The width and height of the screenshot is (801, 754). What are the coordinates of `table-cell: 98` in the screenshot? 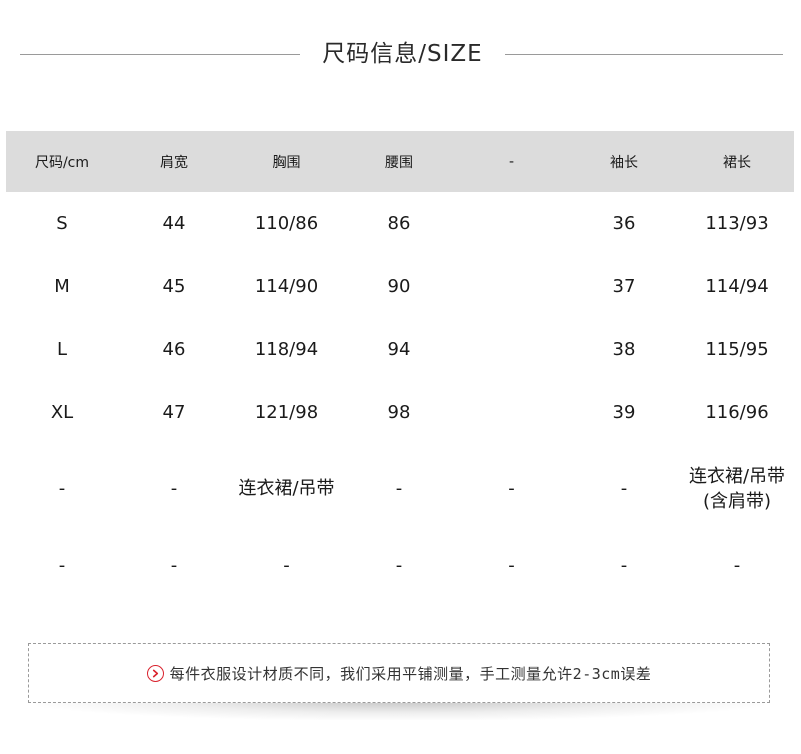 It's located at (399, 412).